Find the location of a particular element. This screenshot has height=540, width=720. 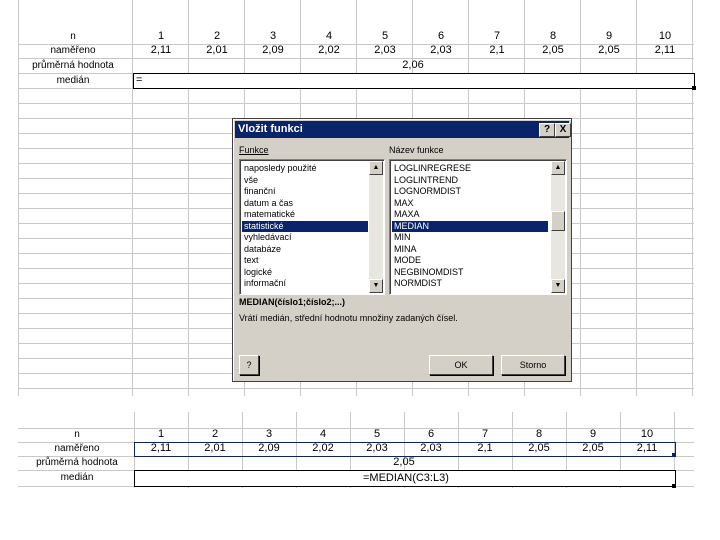

list-item: naposledy použité is located at coordinates (303, 169).